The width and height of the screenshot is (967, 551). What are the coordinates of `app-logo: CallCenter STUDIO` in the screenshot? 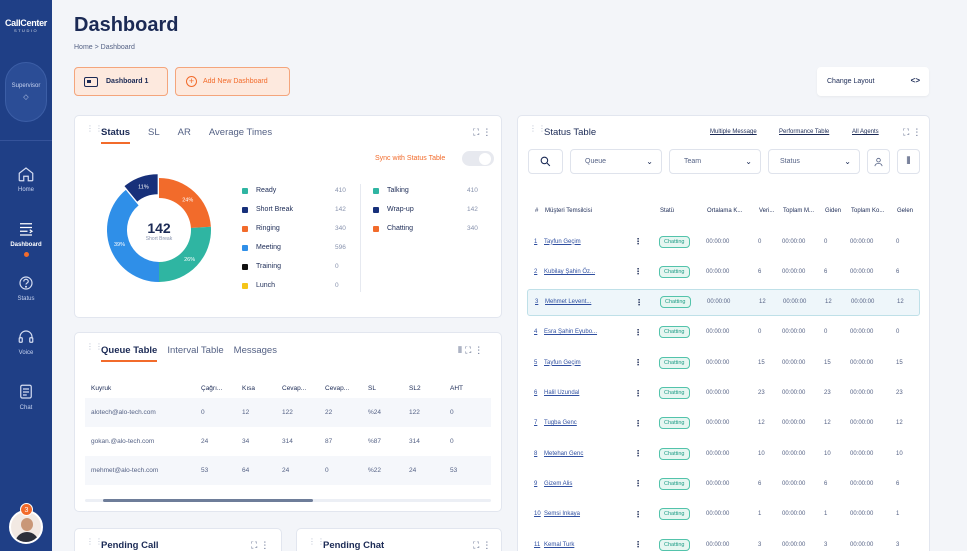 It's located at (26, 25).